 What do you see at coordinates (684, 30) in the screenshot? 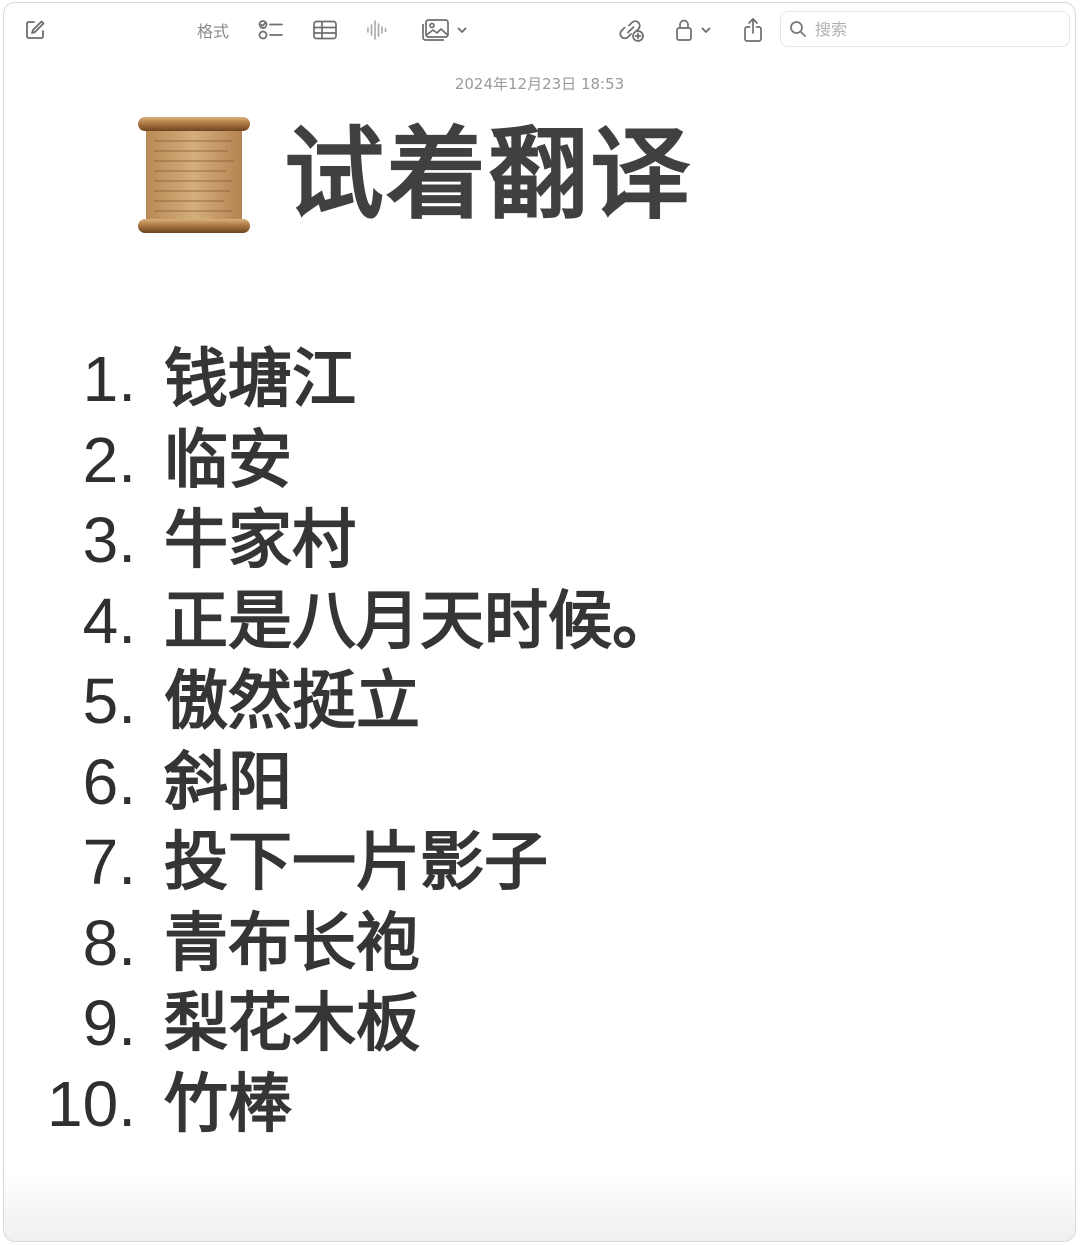
I see `lock-icon` at bounding box center [684, 30].